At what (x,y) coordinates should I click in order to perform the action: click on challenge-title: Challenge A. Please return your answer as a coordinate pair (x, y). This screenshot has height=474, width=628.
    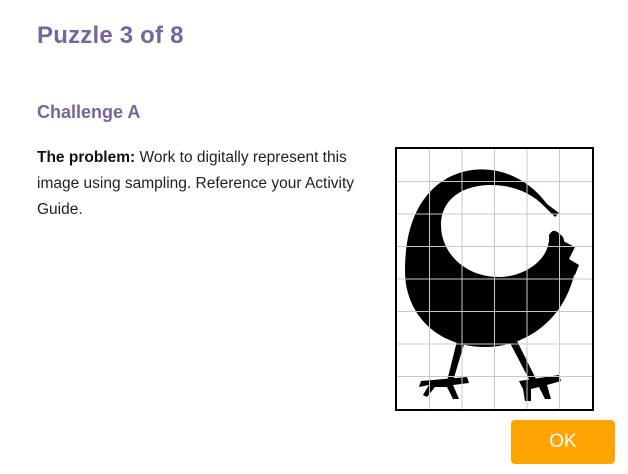
    Looking at the image, I should click on (89, 112).